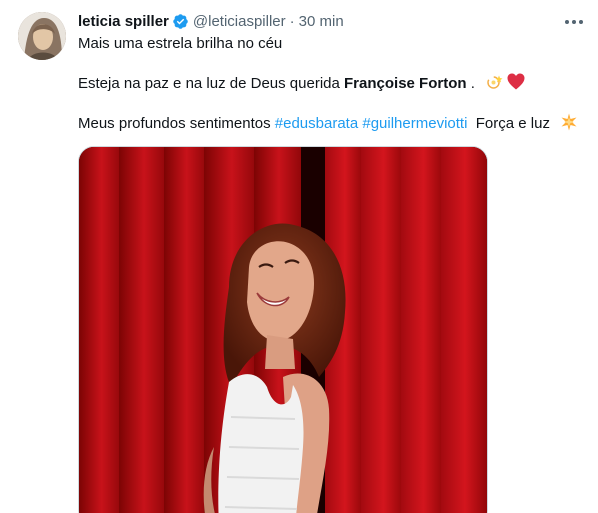 The image size is (598, 513). What do you see at coordinates (123, 21) in the screenshot?
I see `display-name: leticia spiller` at bounding box center [123, 21].